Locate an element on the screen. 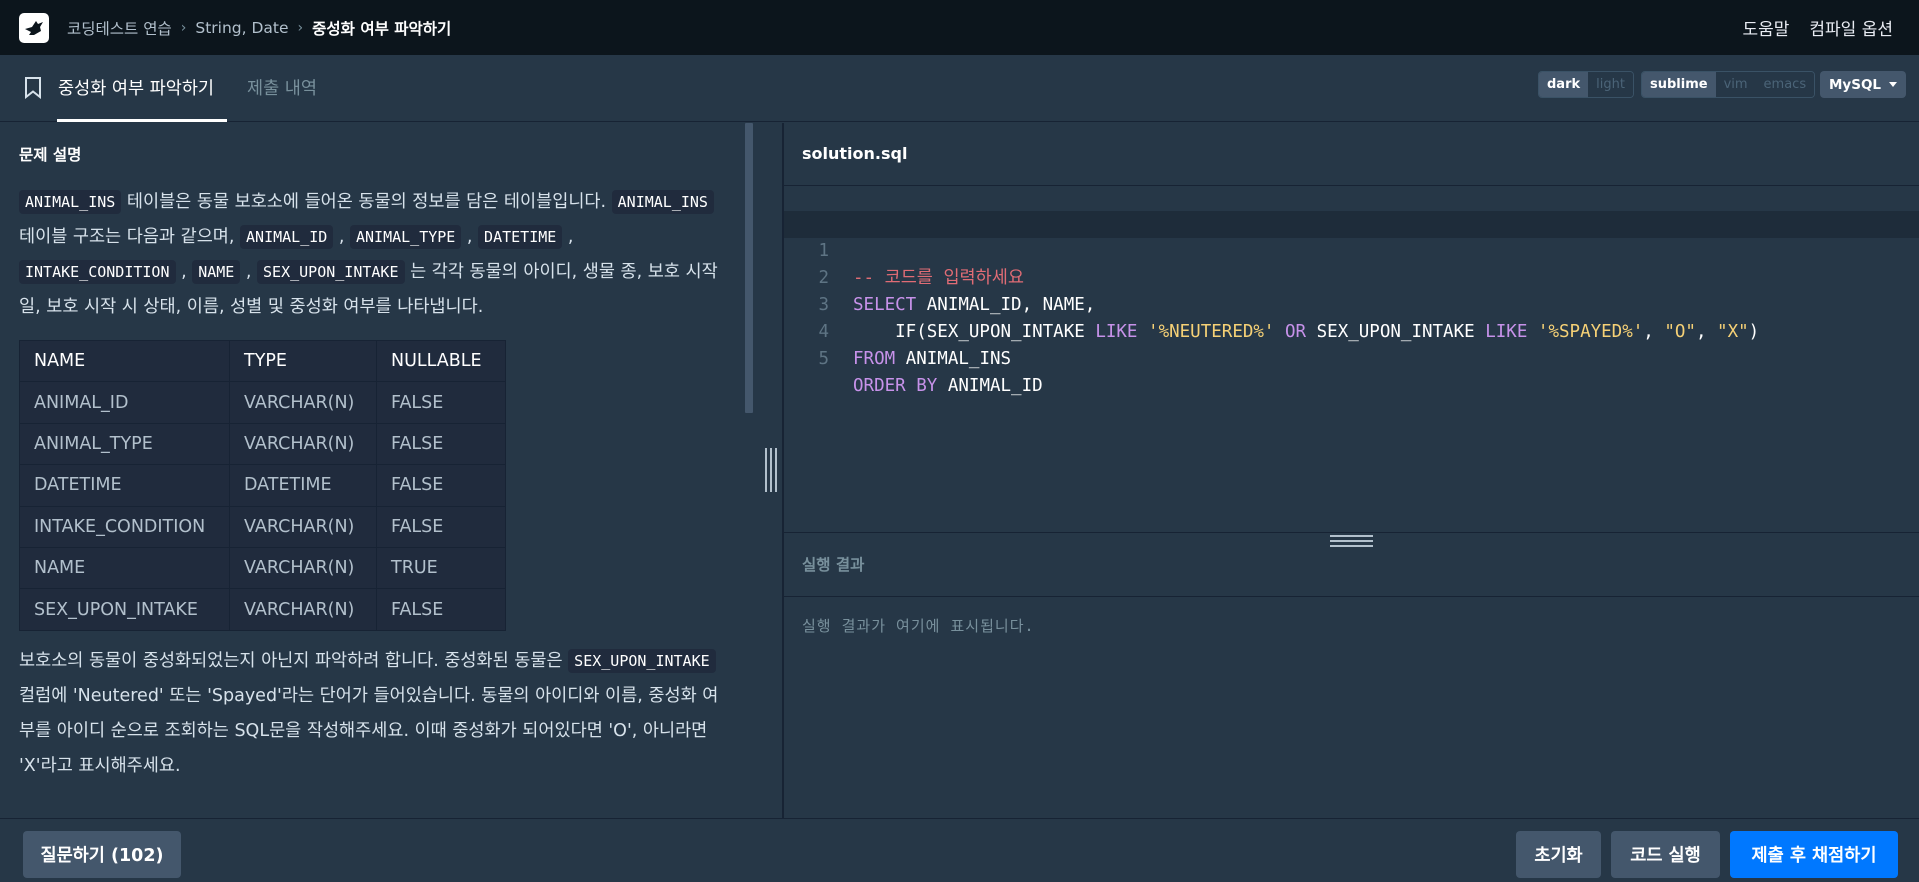 The image size is (1919, 882). breadcrumb-item: String, Date is located at coordinates (241, 28).